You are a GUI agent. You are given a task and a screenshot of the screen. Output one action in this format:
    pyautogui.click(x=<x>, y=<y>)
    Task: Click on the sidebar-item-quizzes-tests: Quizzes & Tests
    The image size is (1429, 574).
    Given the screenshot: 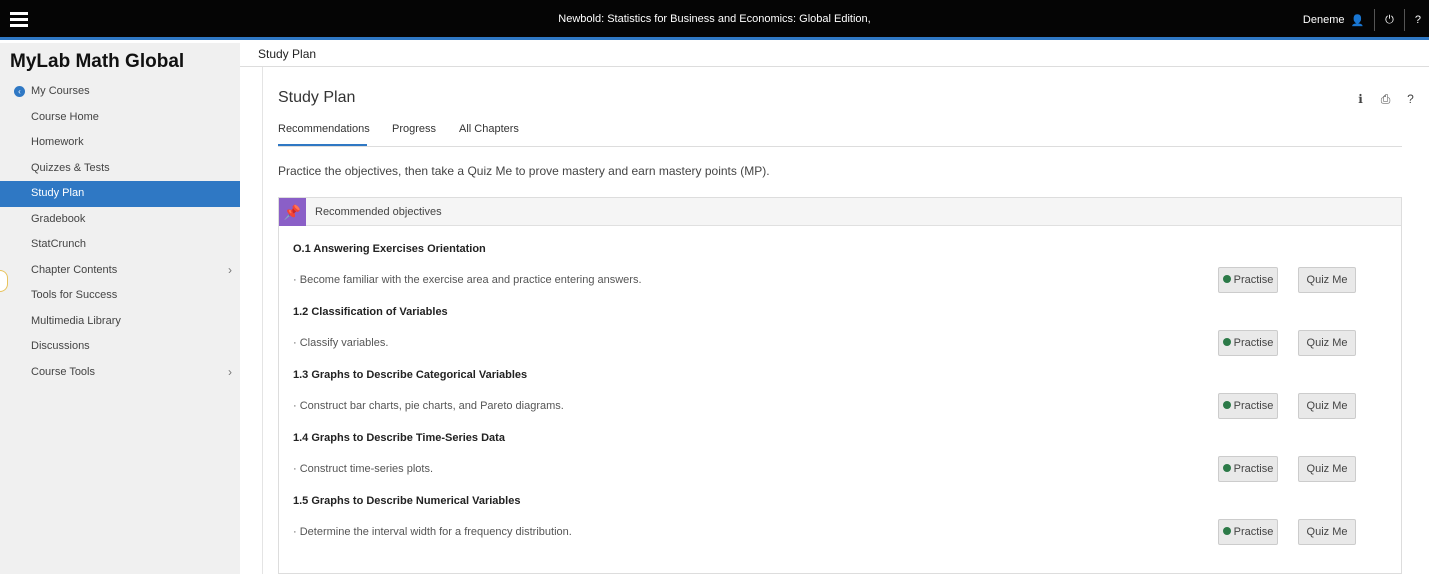 What is the action you would take?
    pyautogui.click(x=120, y=169)
    